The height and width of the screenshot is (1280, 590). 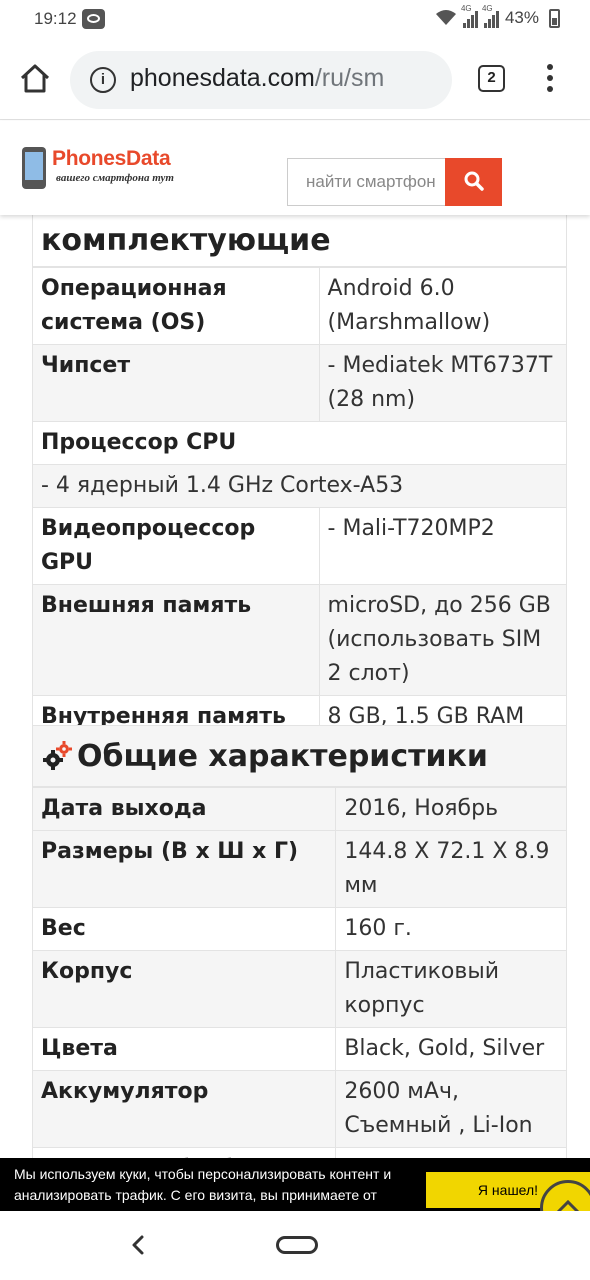 What do you see at coordinates (184, 869) in the screenshot?
I see `spec-label: Размеры (В x Ш x Г)` at bounding box center [184, 869].